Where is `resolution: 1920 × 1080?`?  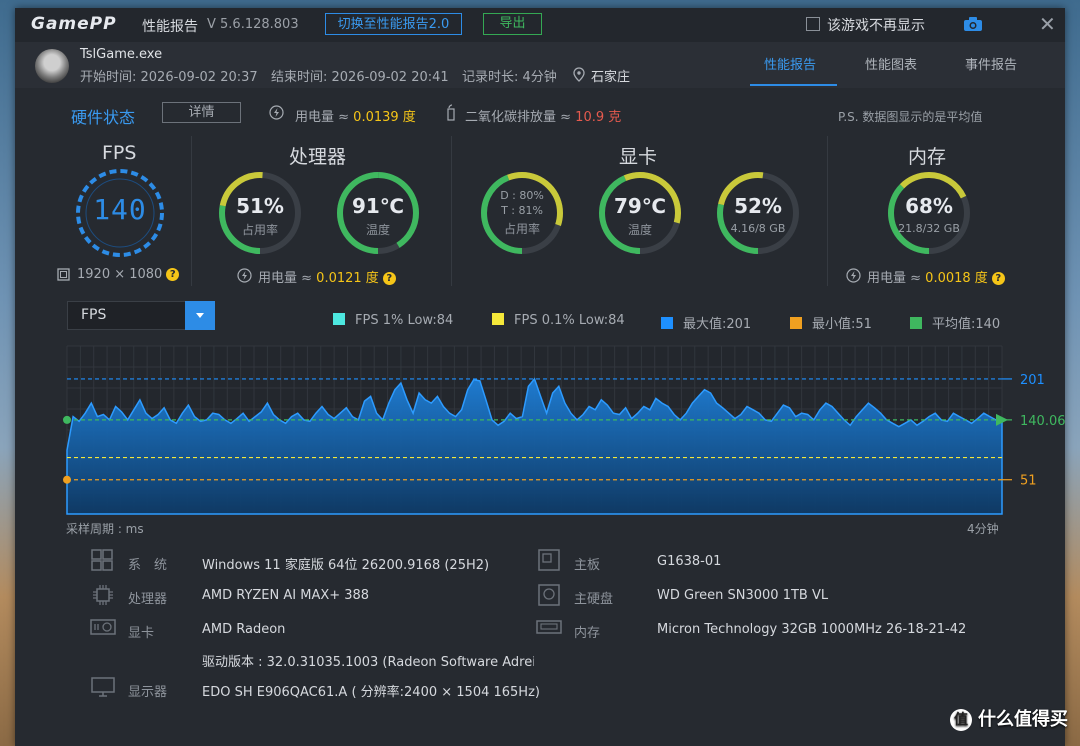
resolution: 1920 × 1080? is located at coordinates (128, 274).